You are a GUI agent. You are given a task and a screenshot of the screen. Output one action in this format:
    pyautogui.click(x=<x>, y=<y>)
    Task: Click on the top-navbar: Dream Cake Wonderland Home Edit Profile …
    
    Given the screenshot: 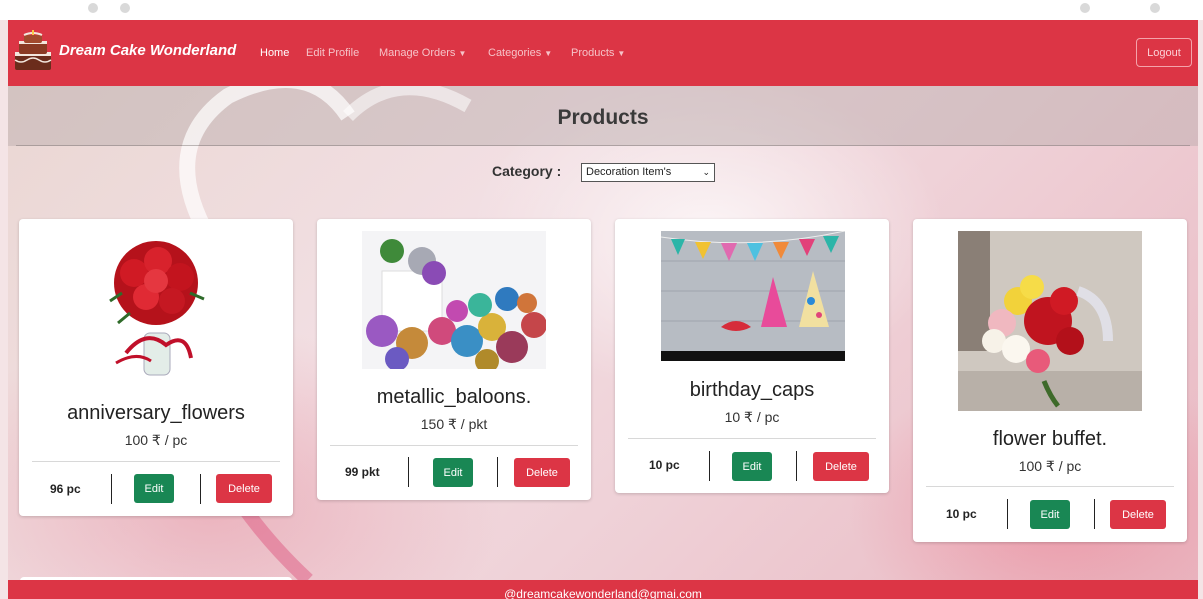 What is the action you would take?
    pyautogui.click(x=603, y=53)
    